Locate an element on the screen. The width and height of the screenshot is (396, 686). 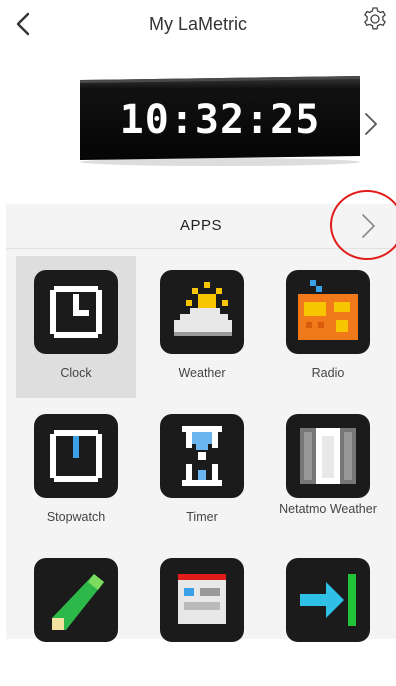
app-tile-netatmo-weather: Netatmo Weather is located at coordinates (328, 471).